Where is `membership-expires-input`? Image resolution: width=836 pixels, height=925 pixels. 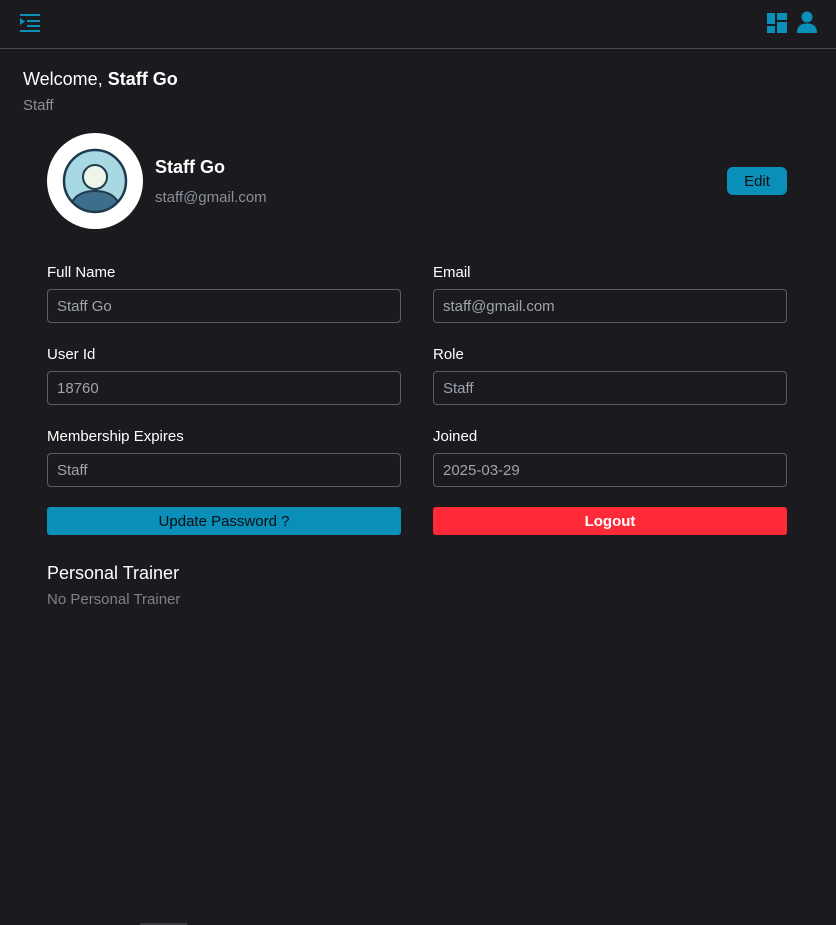 membership-expires-input is located at coordinates (224, 470).